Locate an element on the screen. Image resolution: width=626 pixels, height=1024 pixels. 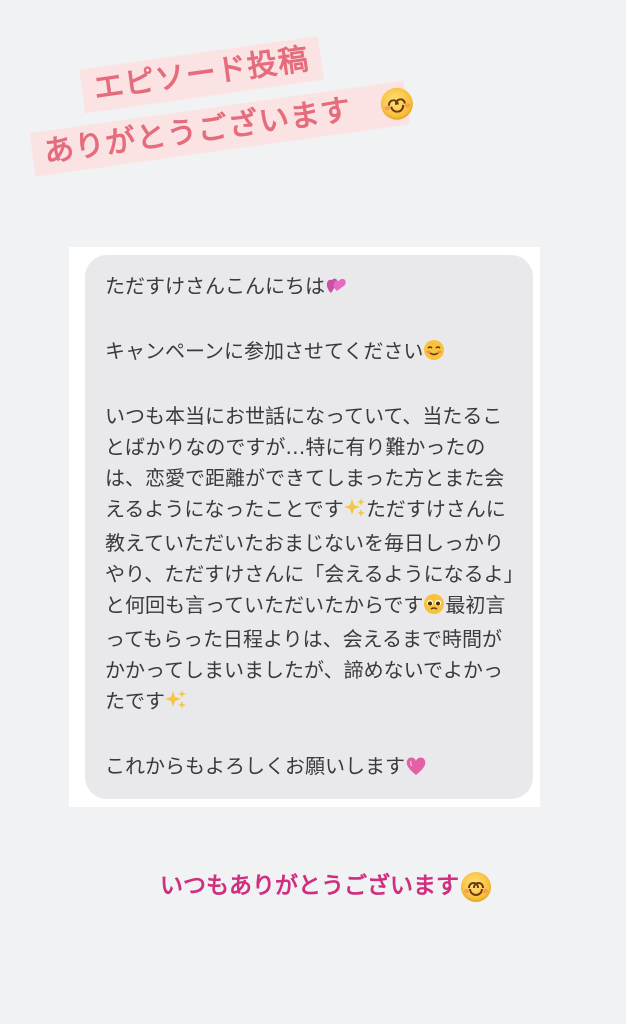
pleading-face-icon is located at coordinates (434, 608).